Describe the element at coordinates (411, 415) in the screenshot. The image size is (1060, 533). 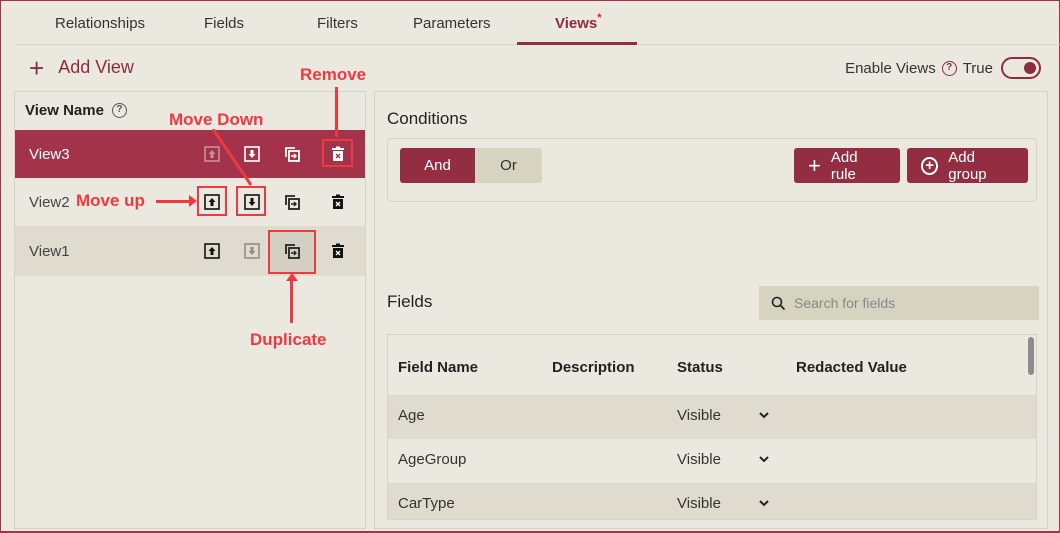
I see `field-name-cell: Age` at that location.